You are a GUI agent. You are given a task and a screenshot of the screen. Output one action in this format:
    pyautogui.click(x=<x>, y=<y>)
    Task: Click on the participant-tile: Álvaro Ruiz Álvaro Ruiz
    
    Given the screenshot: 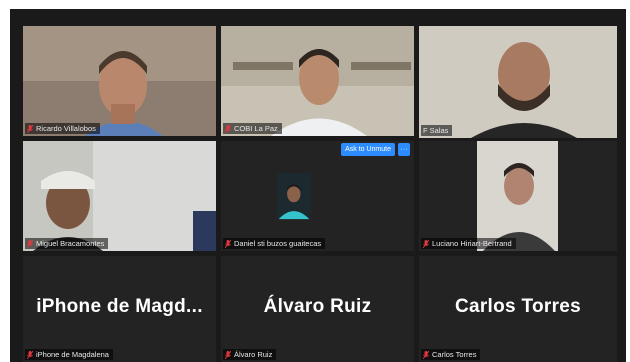 What is the action you would take?
    pyautogui.click(x=317, y=309)
    